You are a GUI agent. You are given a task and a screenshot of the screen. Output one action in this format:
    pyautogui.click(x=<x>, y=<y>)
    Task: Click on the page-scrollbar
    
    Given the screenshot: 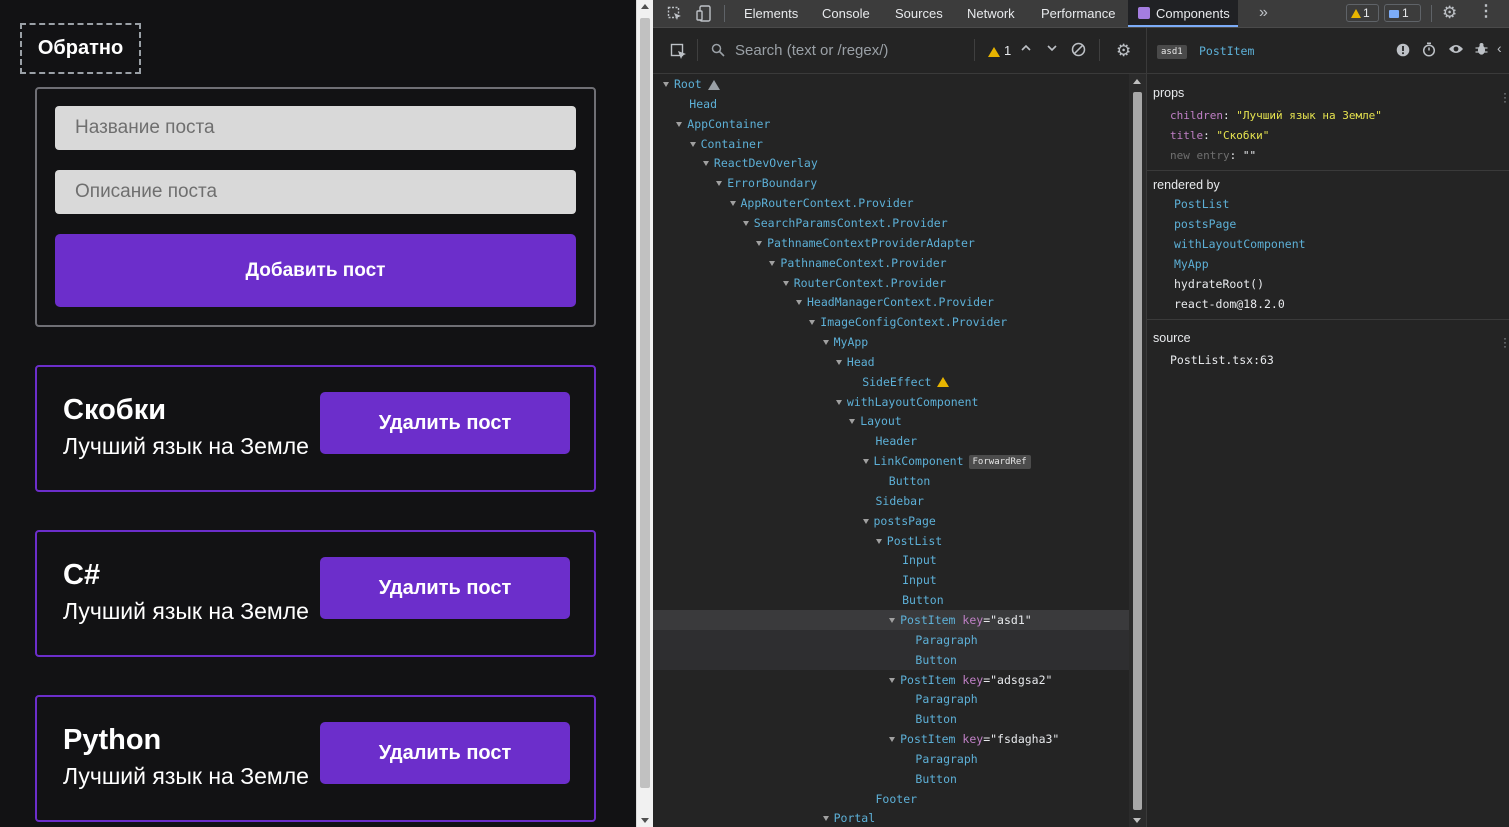 What is the action you would take?
    pyautogui.click(x=644, y=413)
    